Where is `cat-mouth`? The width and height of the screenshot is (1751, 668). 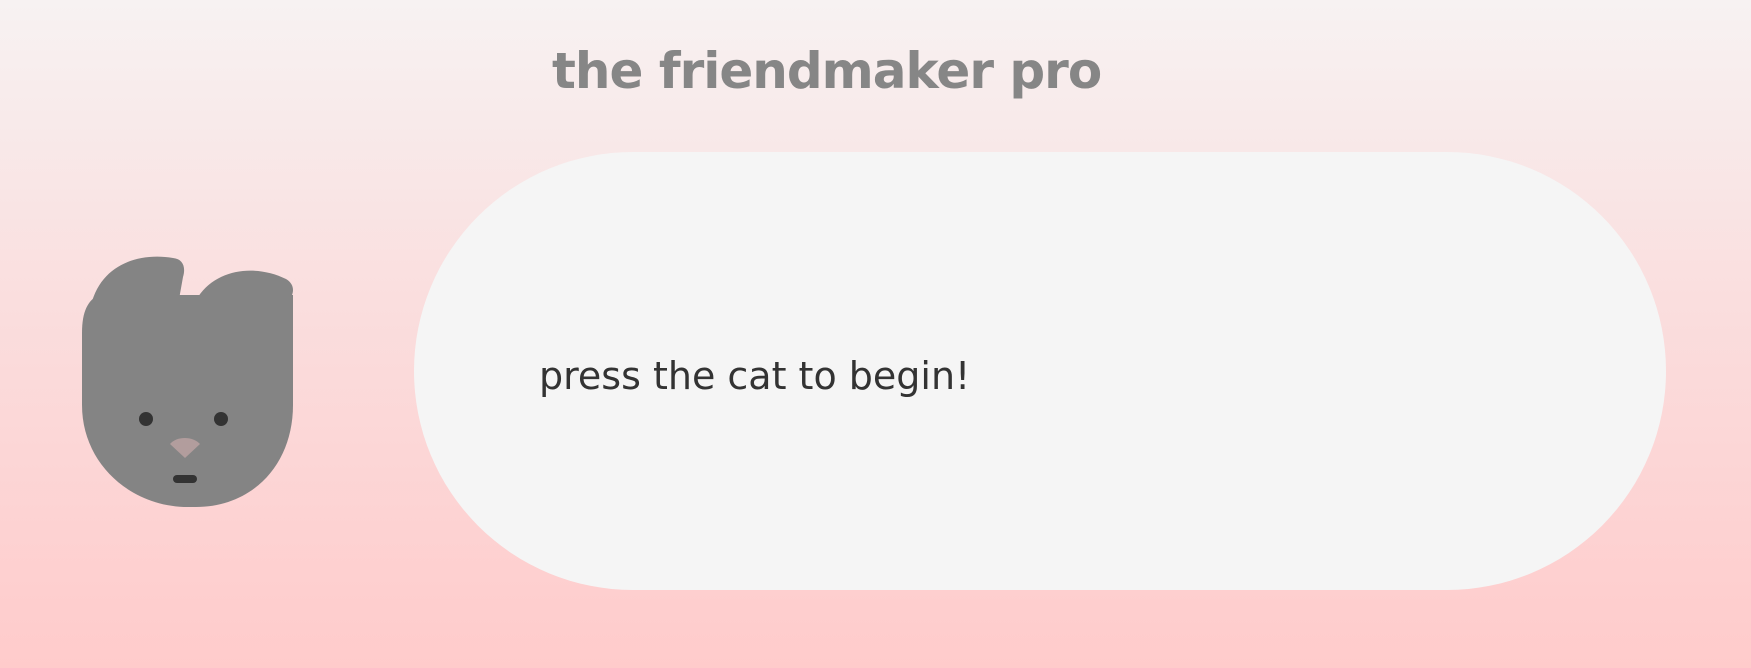 cat-mouth is located at coordinates (185, 479).